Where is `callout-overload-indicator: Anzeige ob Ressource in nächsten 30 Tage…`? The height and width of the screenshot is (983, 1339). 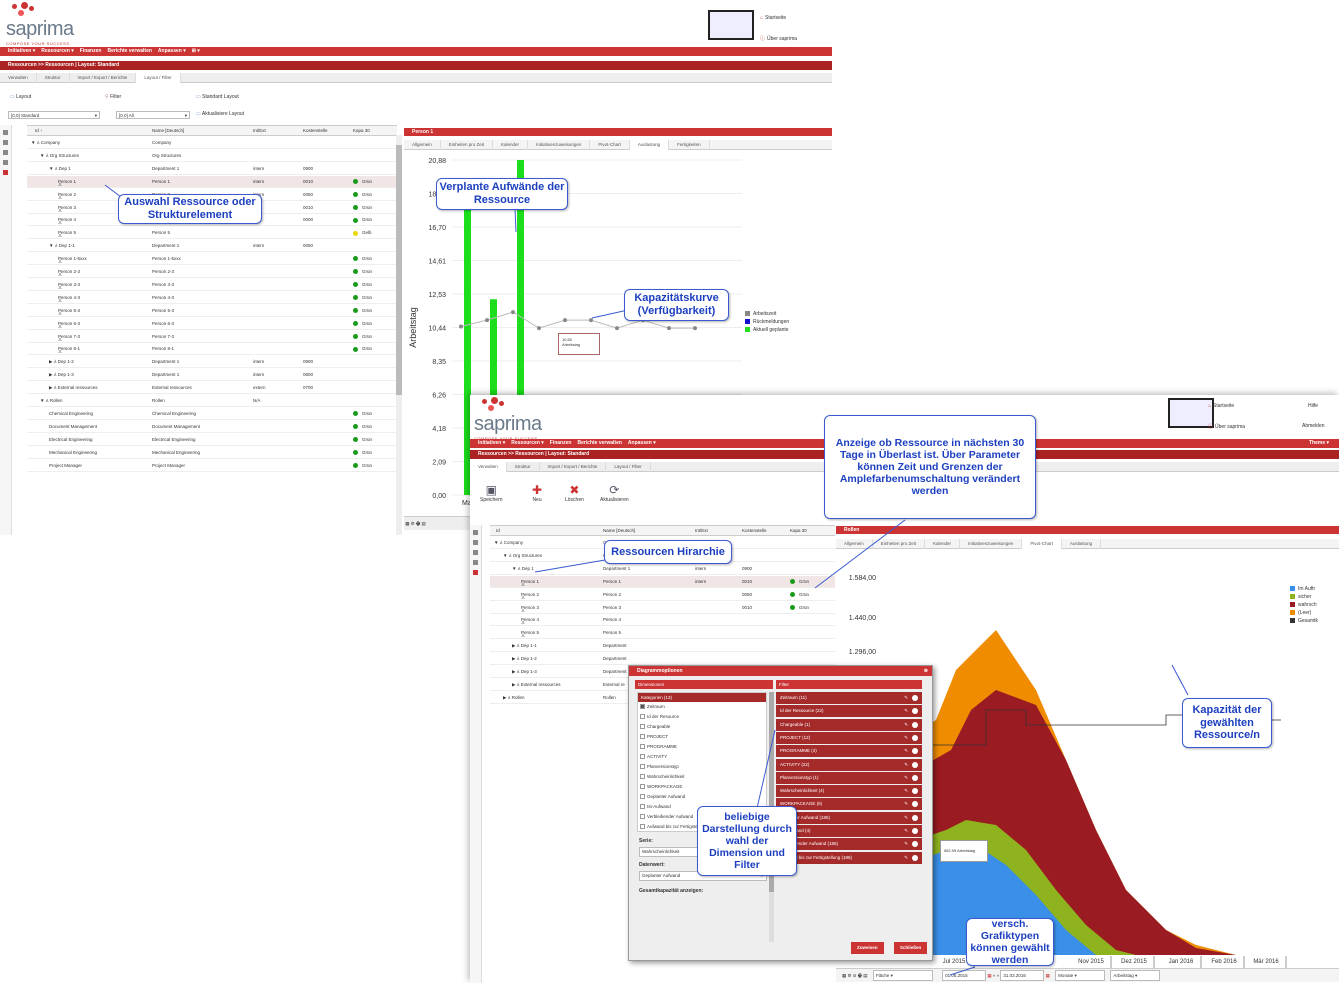 callout-overload-indicator: Anzeige ob Ressource in nächsten 30 Tage… is located at coordinates (930, 467).